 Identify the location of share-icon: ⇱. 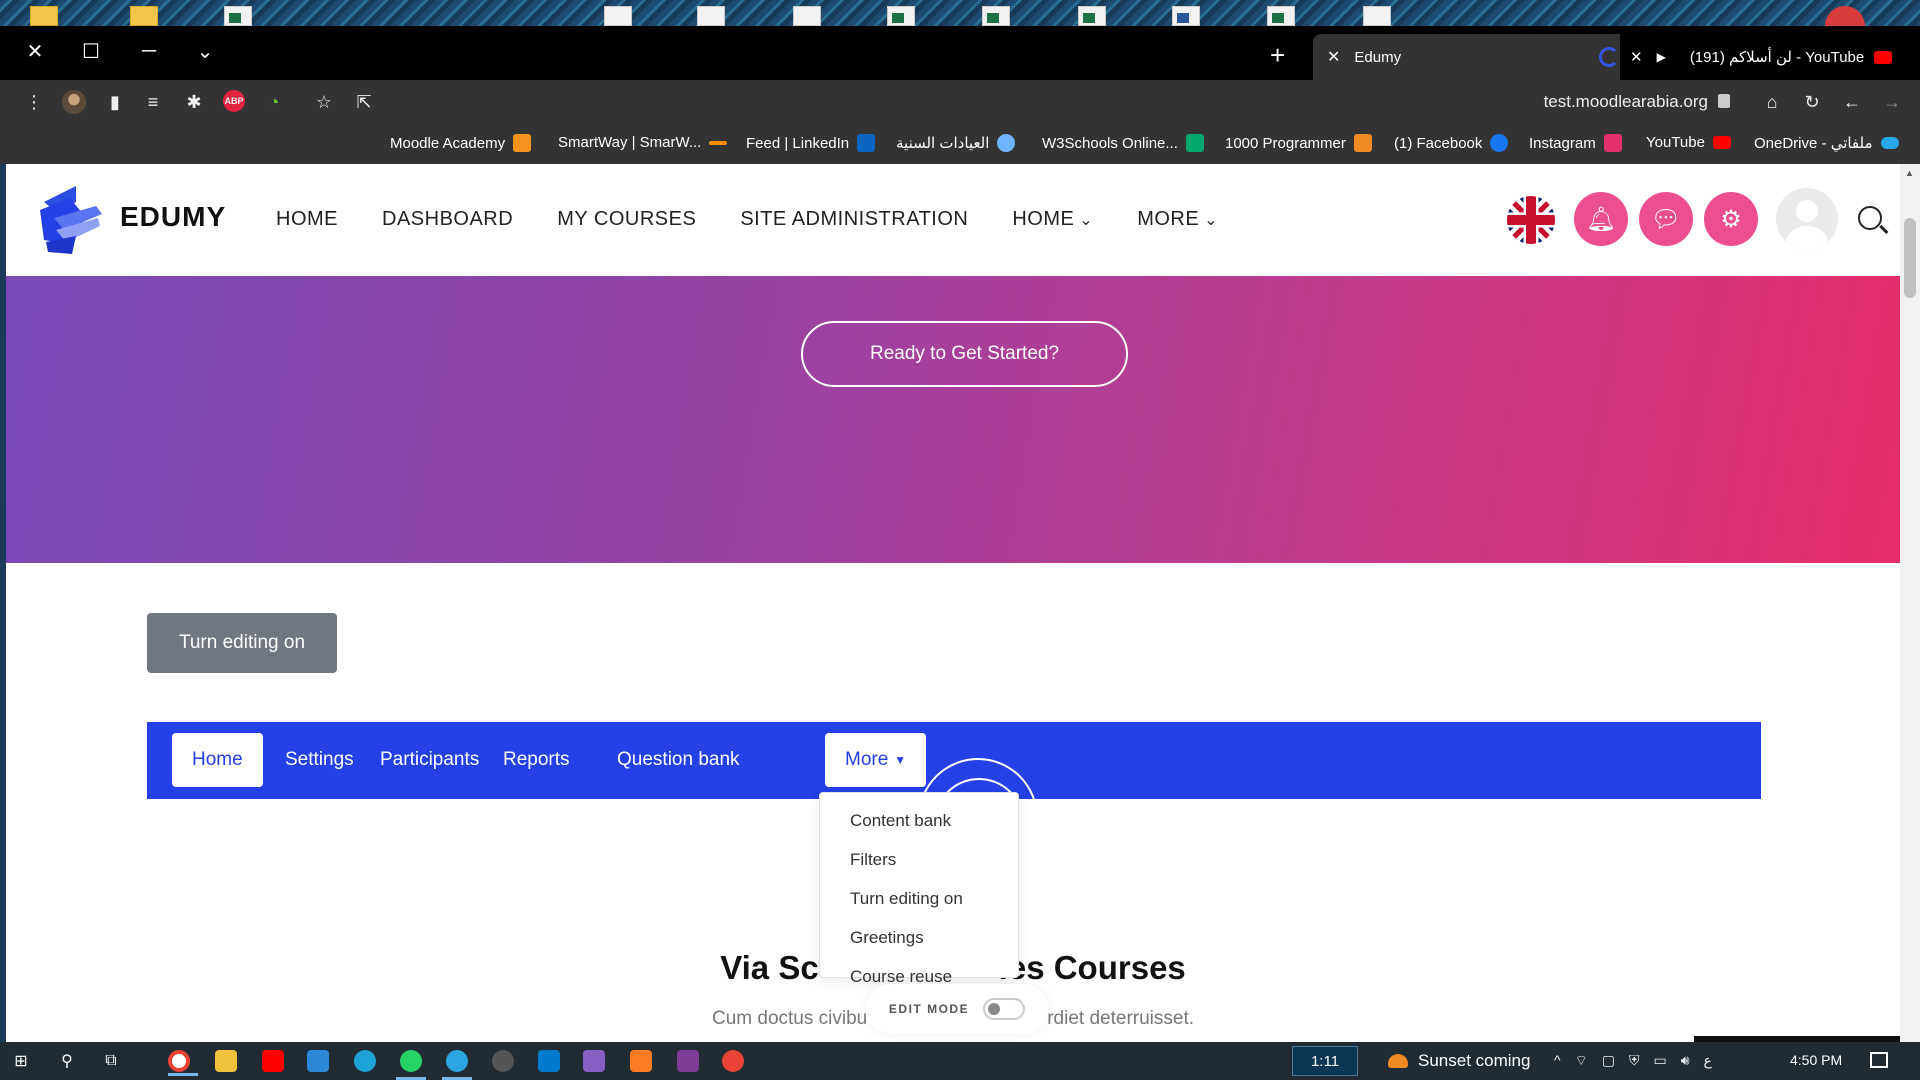
(364, 102).